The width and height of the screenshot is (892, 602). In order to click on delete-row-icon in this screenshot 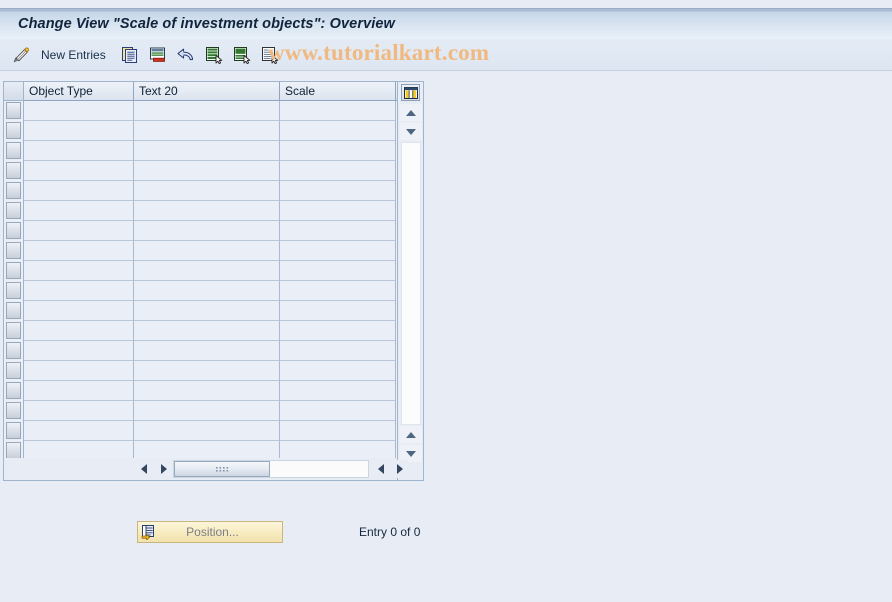, I will do `click(158, 55)`.